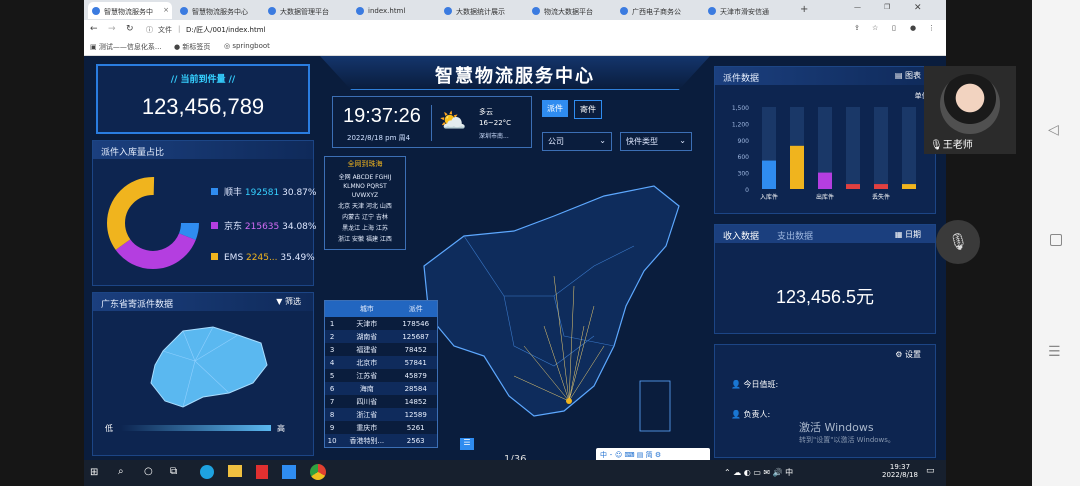 This screenshot has height=486, width=1080. Describe the element at coordinates (394, 10) in the screenshot. I see `browser-tab: index.html` at that location.